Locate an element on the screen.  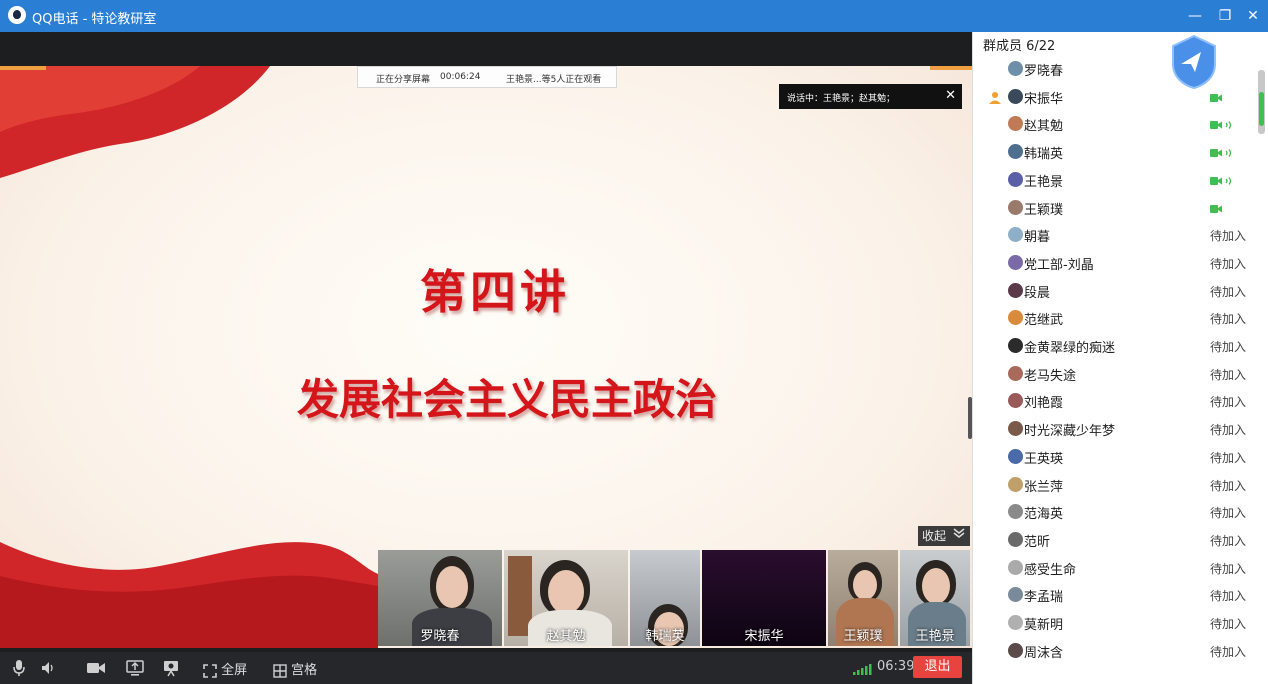
slide-lecture-title: 发展社会主义民主政治 is located at coordinates (506, 399).